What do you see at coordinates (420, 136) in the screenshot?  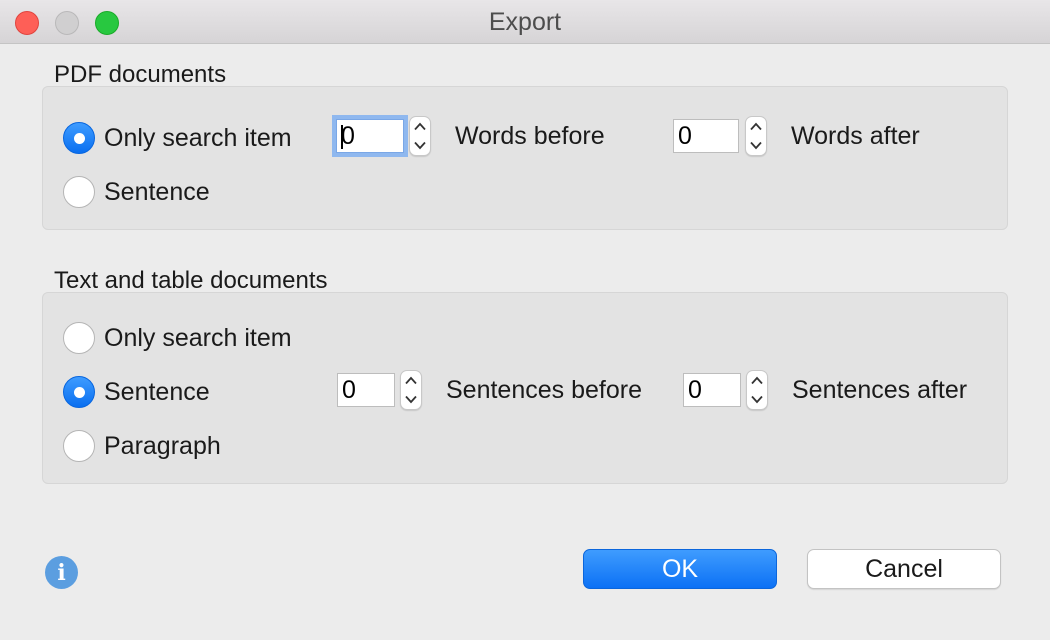 I see `words-before-stepper` at bounding box center [420, 136].